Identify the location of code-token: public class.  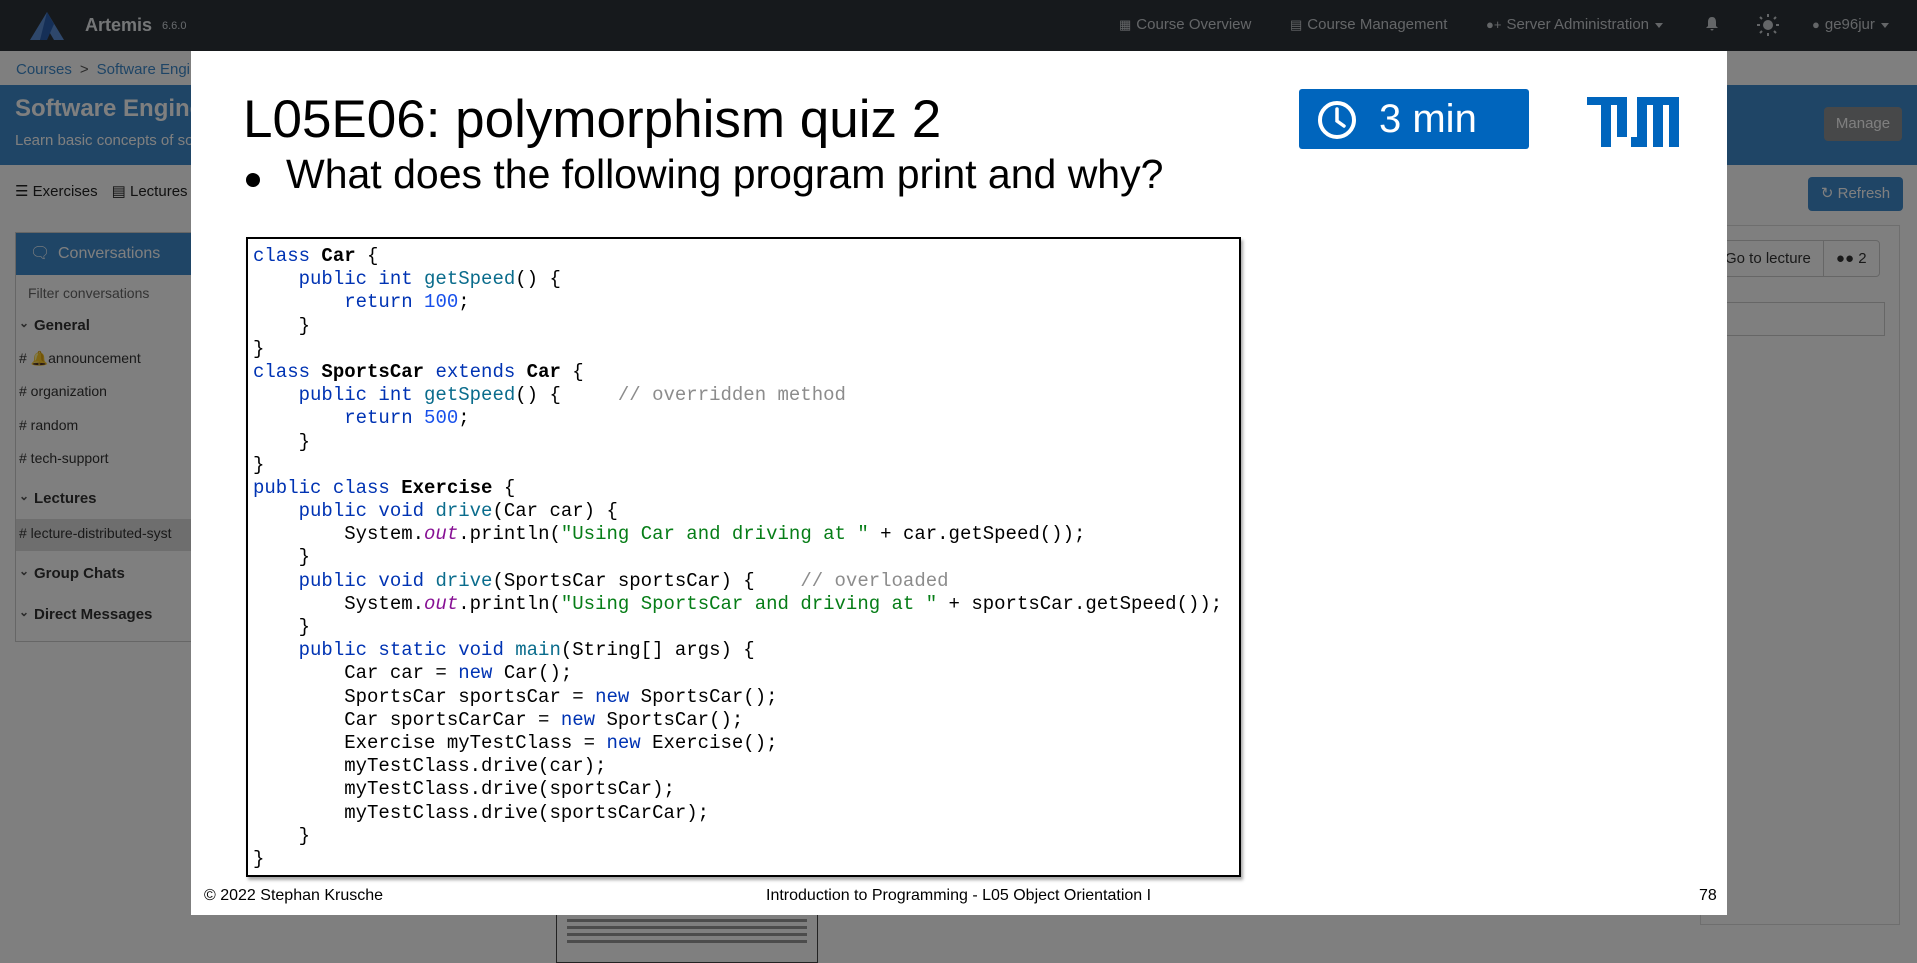
(327, 487).